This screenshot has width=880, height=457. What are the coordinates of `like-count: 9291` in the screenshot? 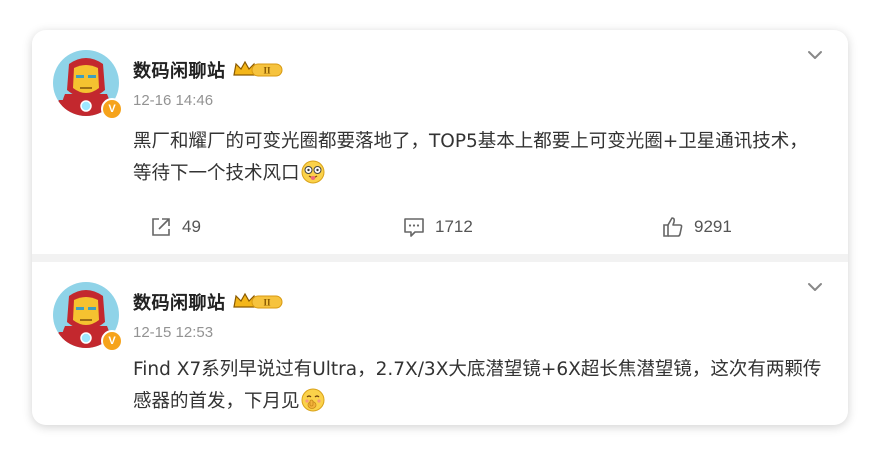 It's located at (713, 226).